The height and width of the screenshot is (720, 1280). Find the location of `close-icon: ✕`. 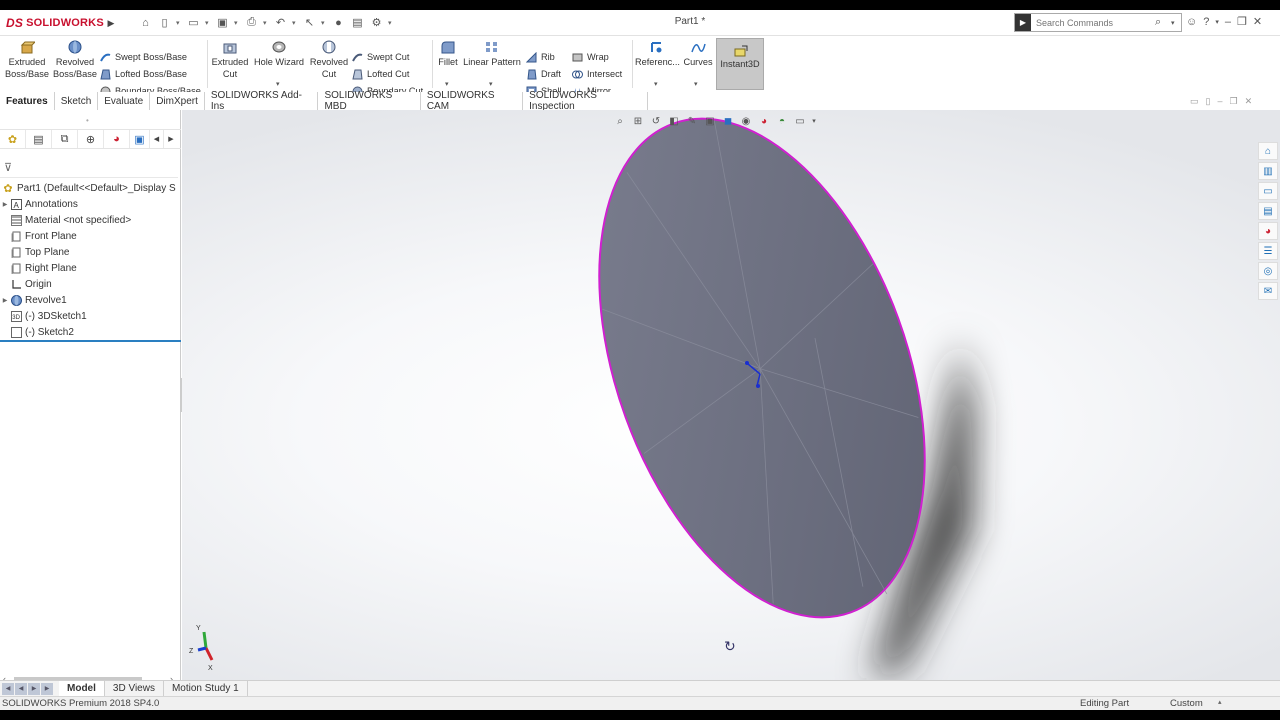

close-icon: ✕ is located at coordinates (1257, 21).